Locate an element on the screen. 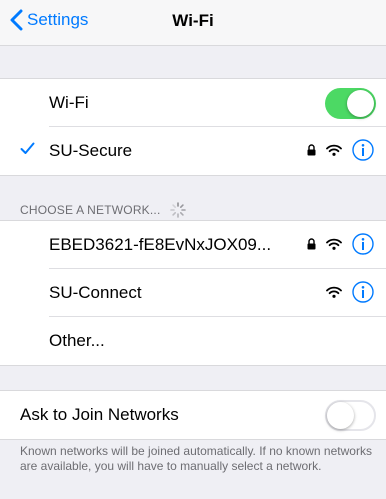  ask-to-join-toggle is located at coordinates (350, 415).